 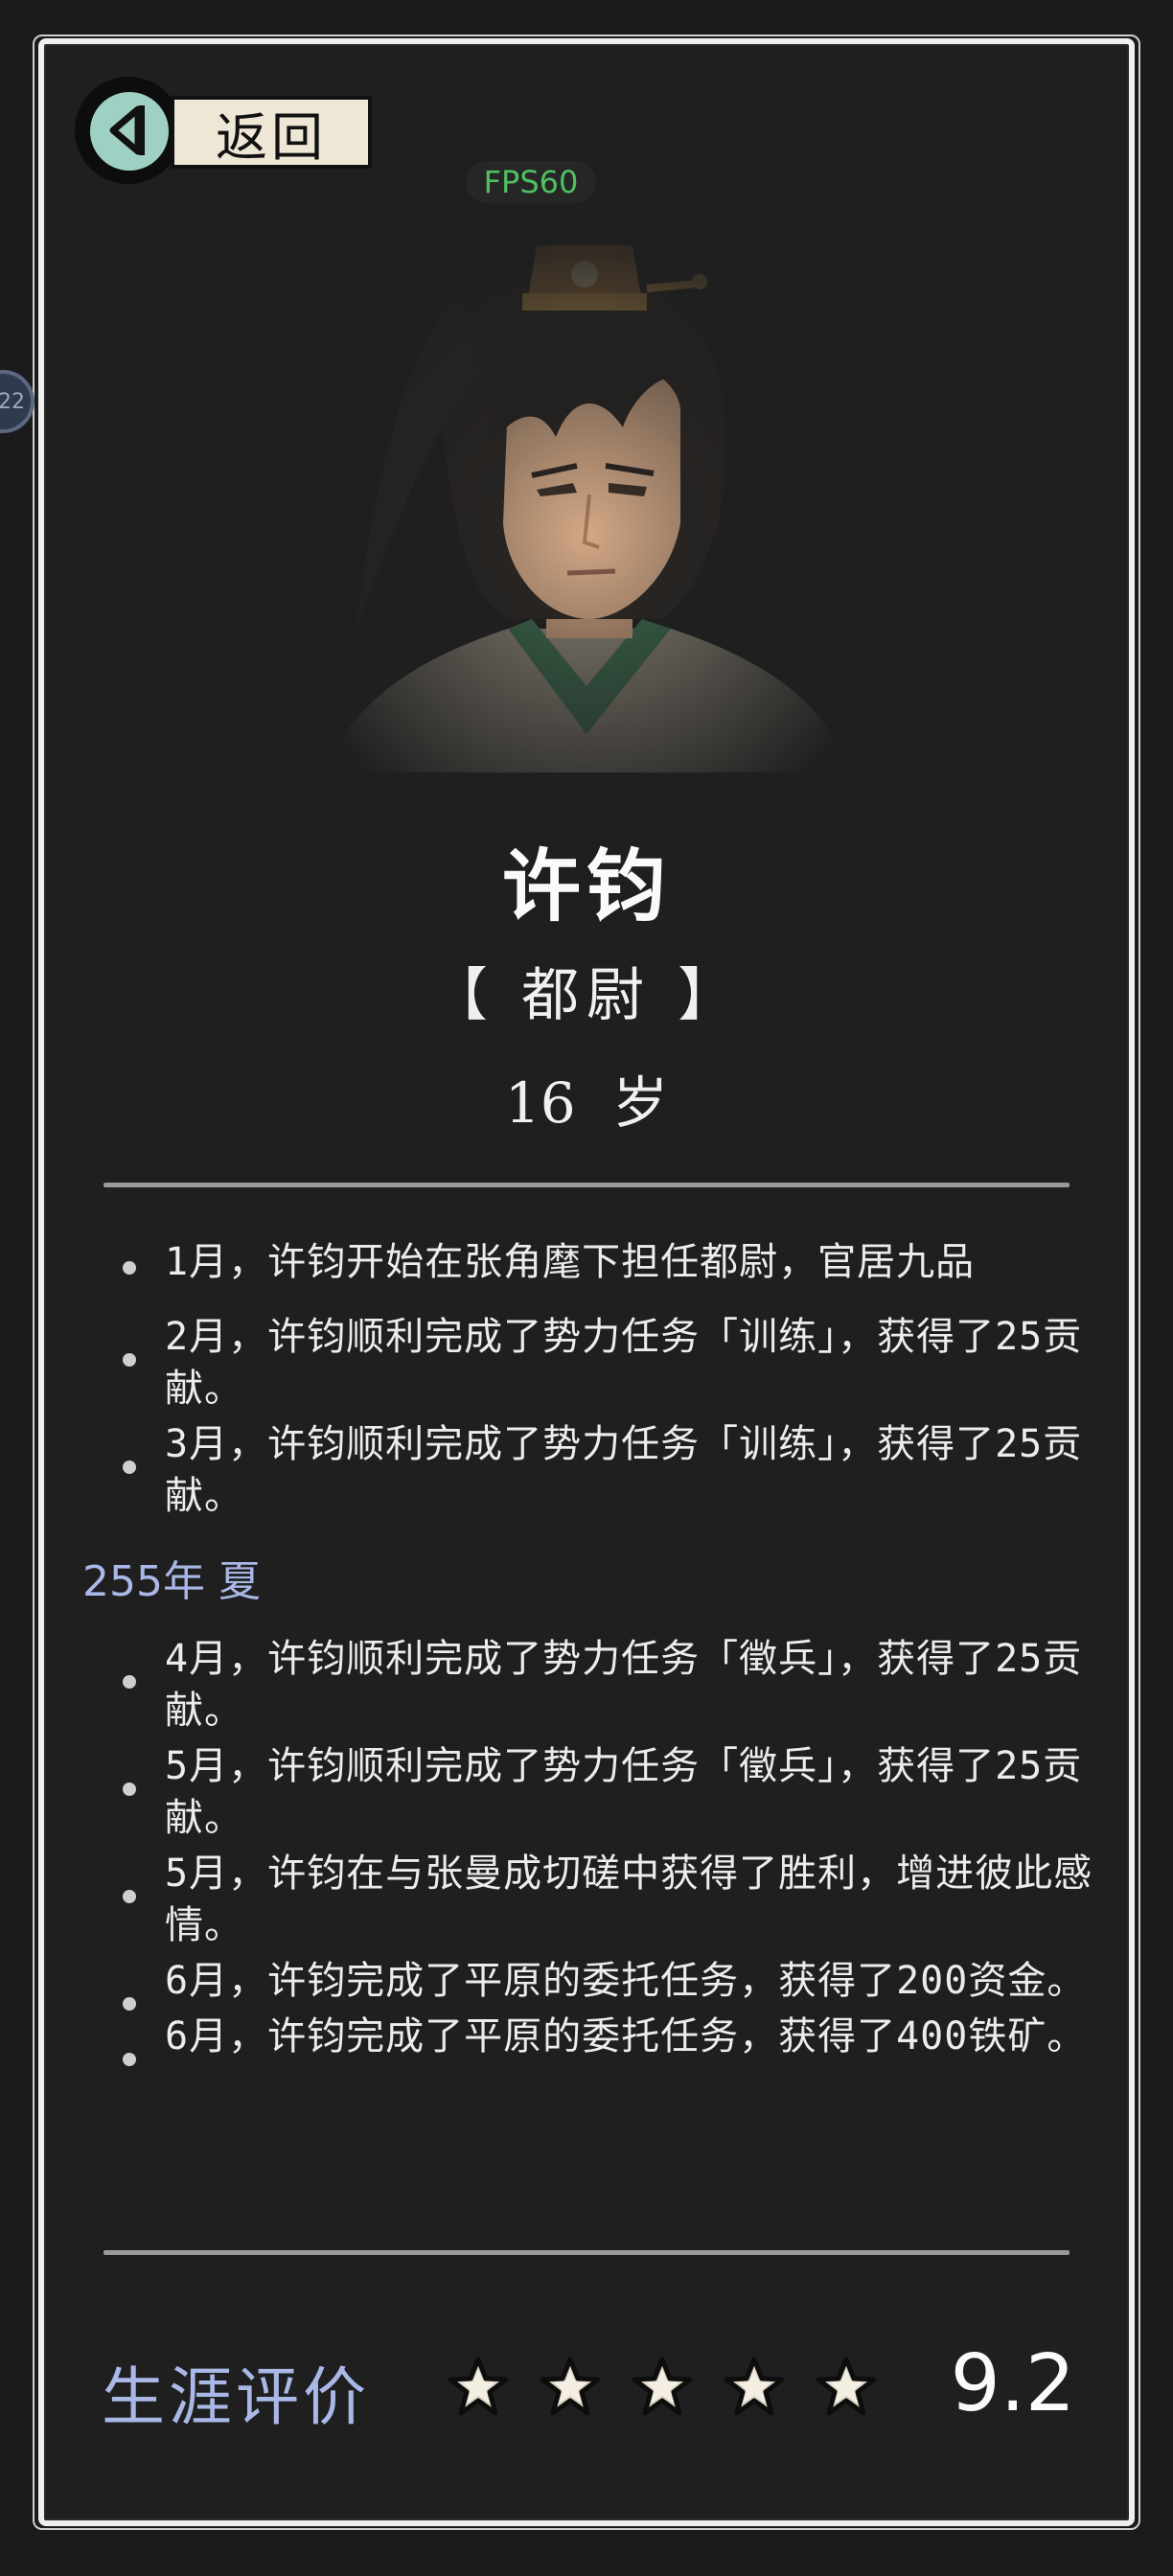 I want to click on character-name: 许钧, so click(x=586, y=886).